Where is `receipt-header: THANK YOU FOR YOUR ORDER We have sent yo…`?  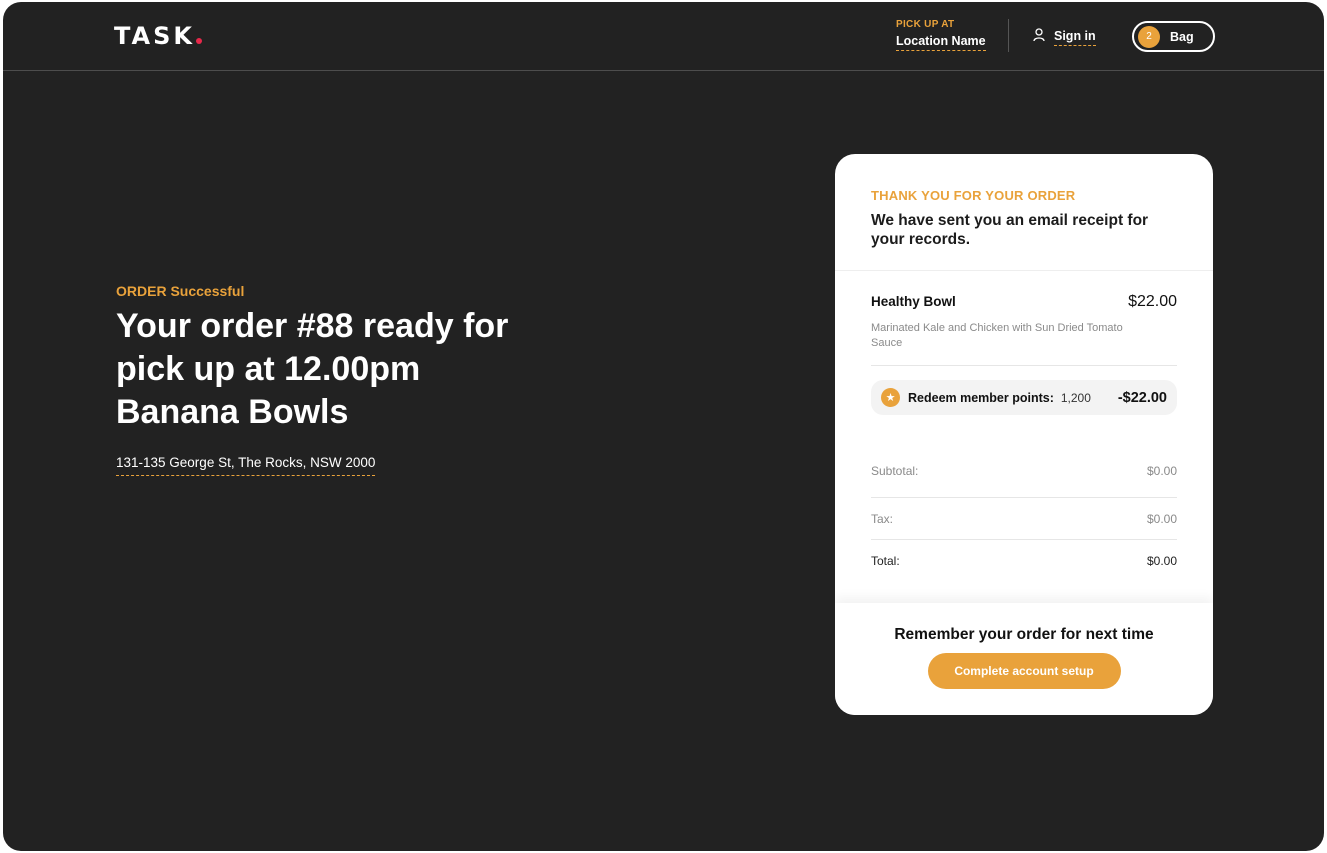
receipt-header: THANK YOU FOR YOUR ORDER We have sent yo… is located at coordinates (1024, 212).